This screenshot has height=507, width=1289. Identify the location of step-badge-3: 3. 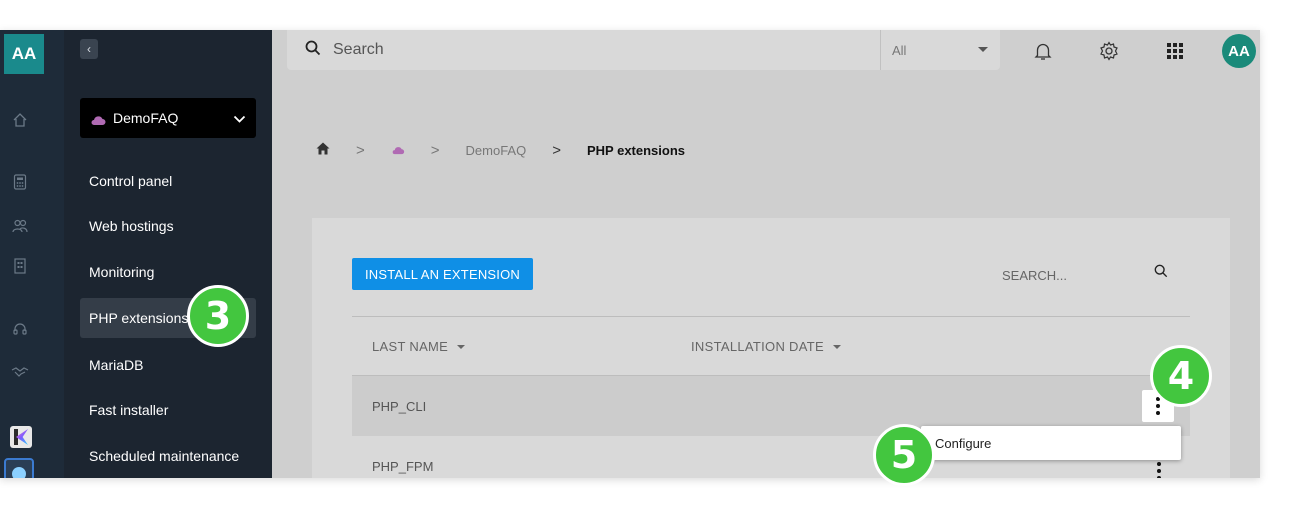
(218, 316).